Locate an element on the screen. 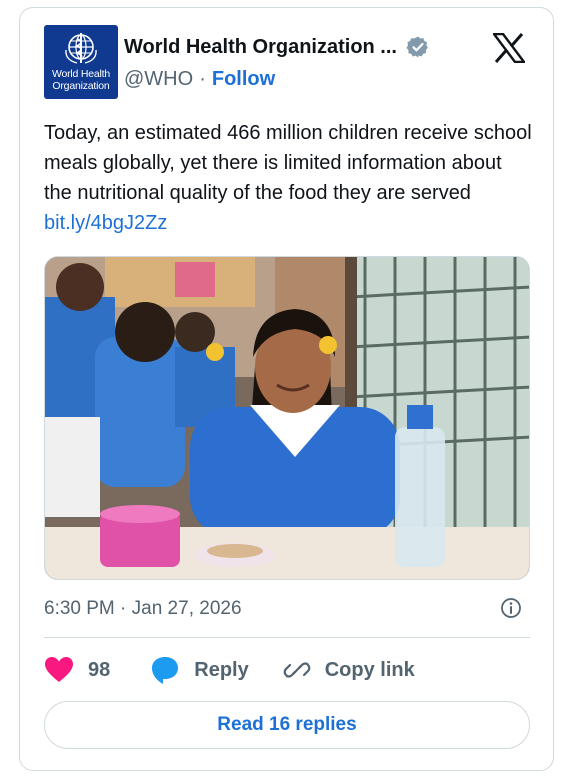 The width and height of the screenshot is (572, 784). follow-button: Follow is located at coordinates (243, 79).